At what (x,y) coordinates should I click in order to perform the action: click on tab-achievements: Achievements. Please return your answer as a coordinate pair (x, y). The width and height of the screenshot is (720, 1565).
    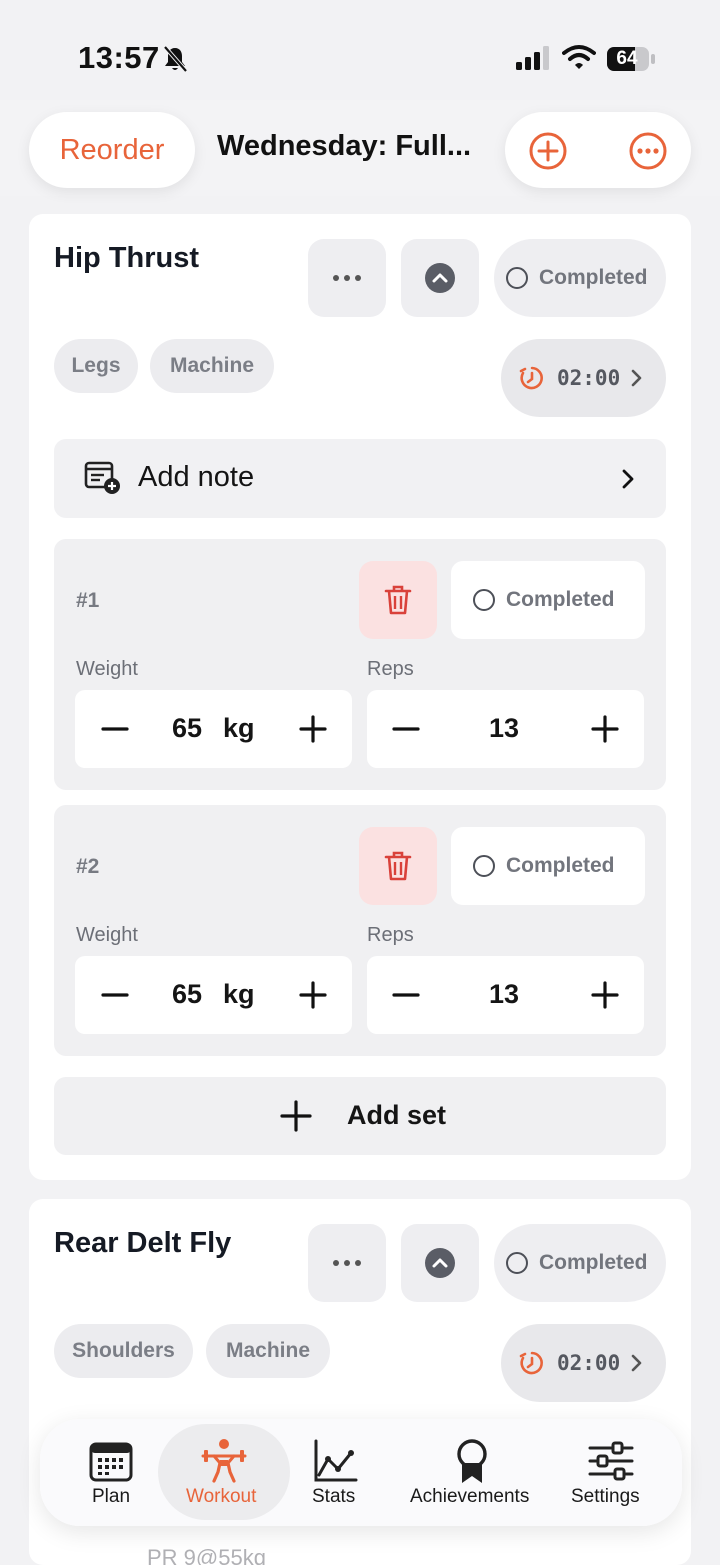
    Looking at the image, I should click on (472, 1472).